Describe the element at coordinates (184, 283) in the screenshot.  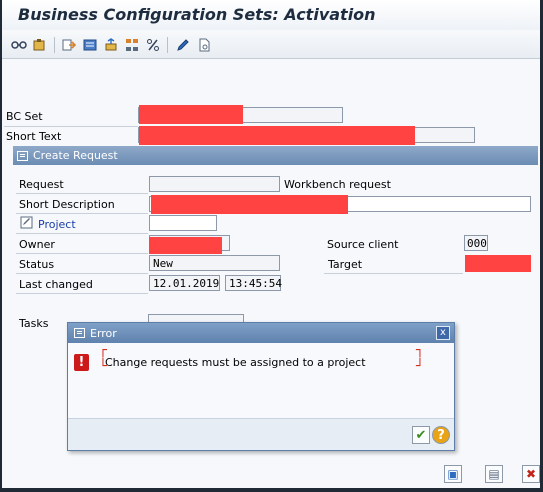
I see `last-changed-date-field: 12.01.2019` at that location.